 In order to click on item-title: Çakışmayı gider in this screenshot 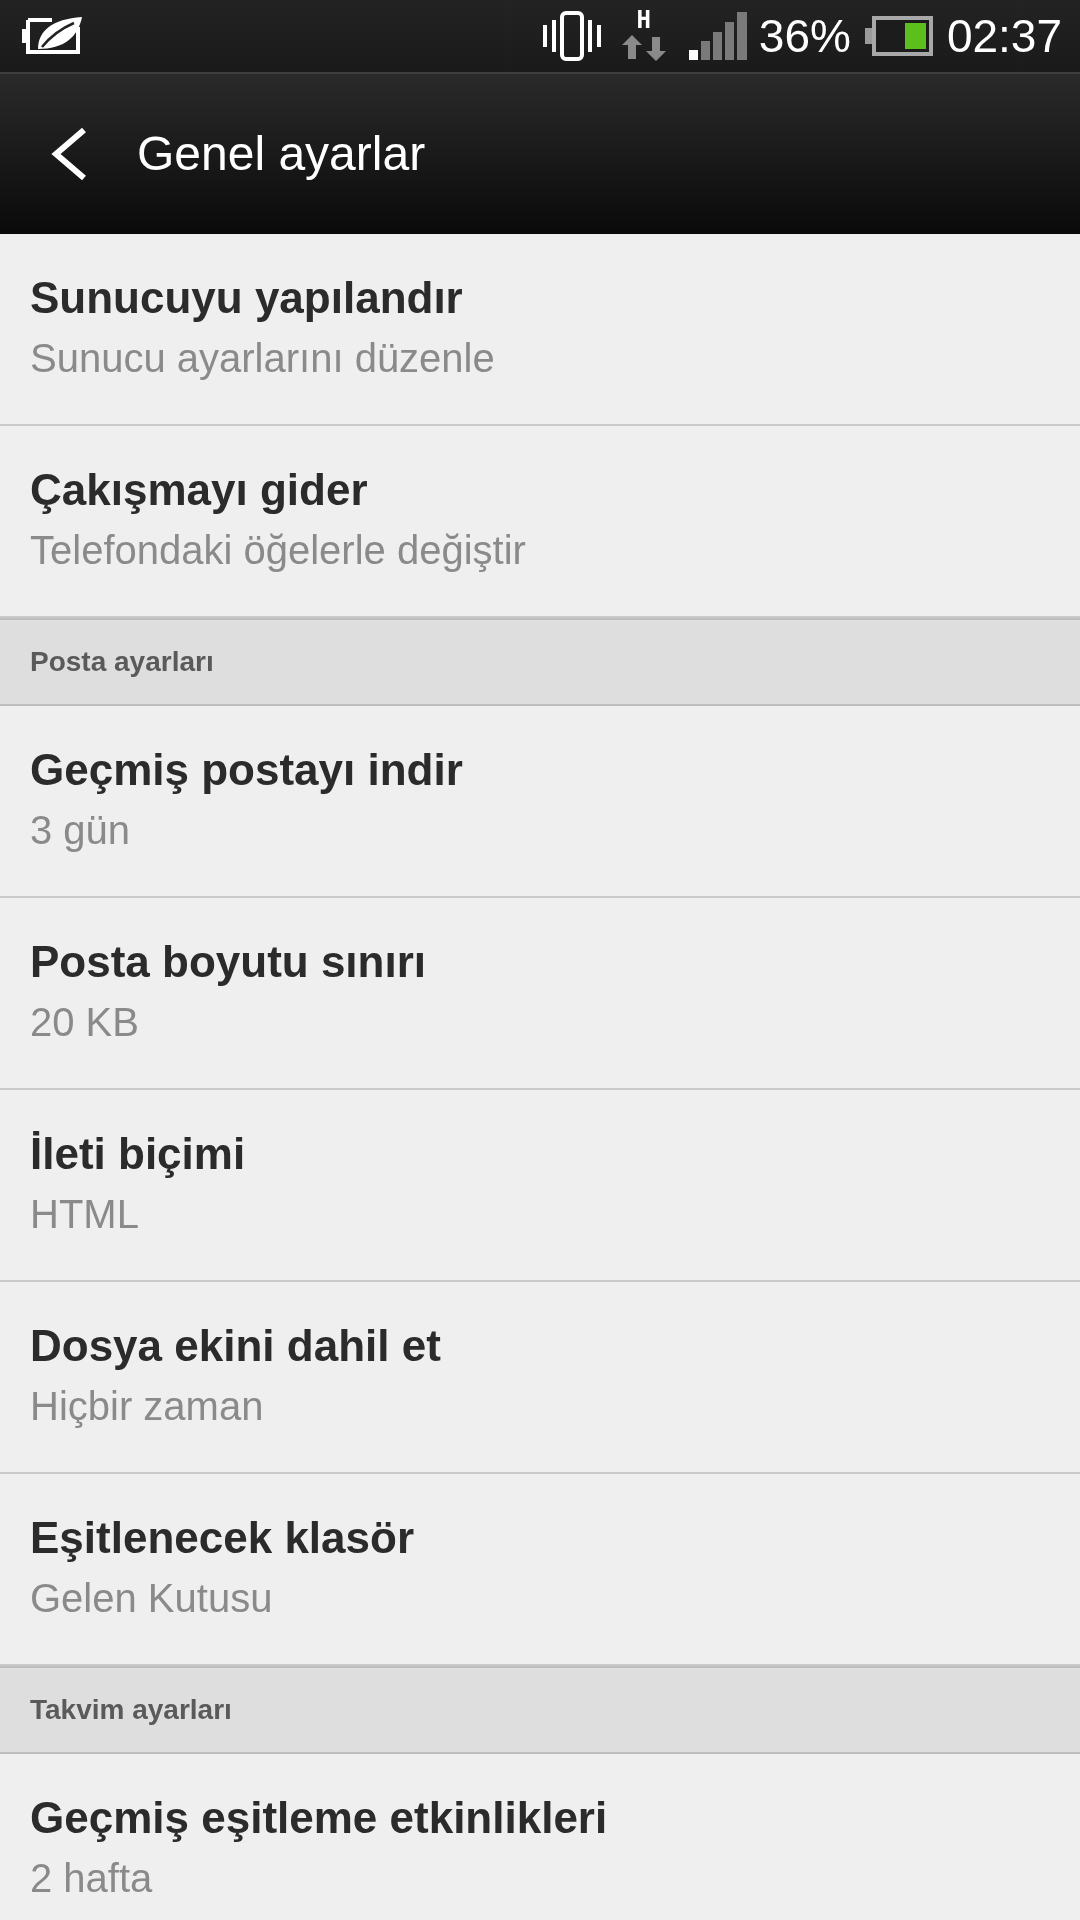, I will do `click(199, 490)`.